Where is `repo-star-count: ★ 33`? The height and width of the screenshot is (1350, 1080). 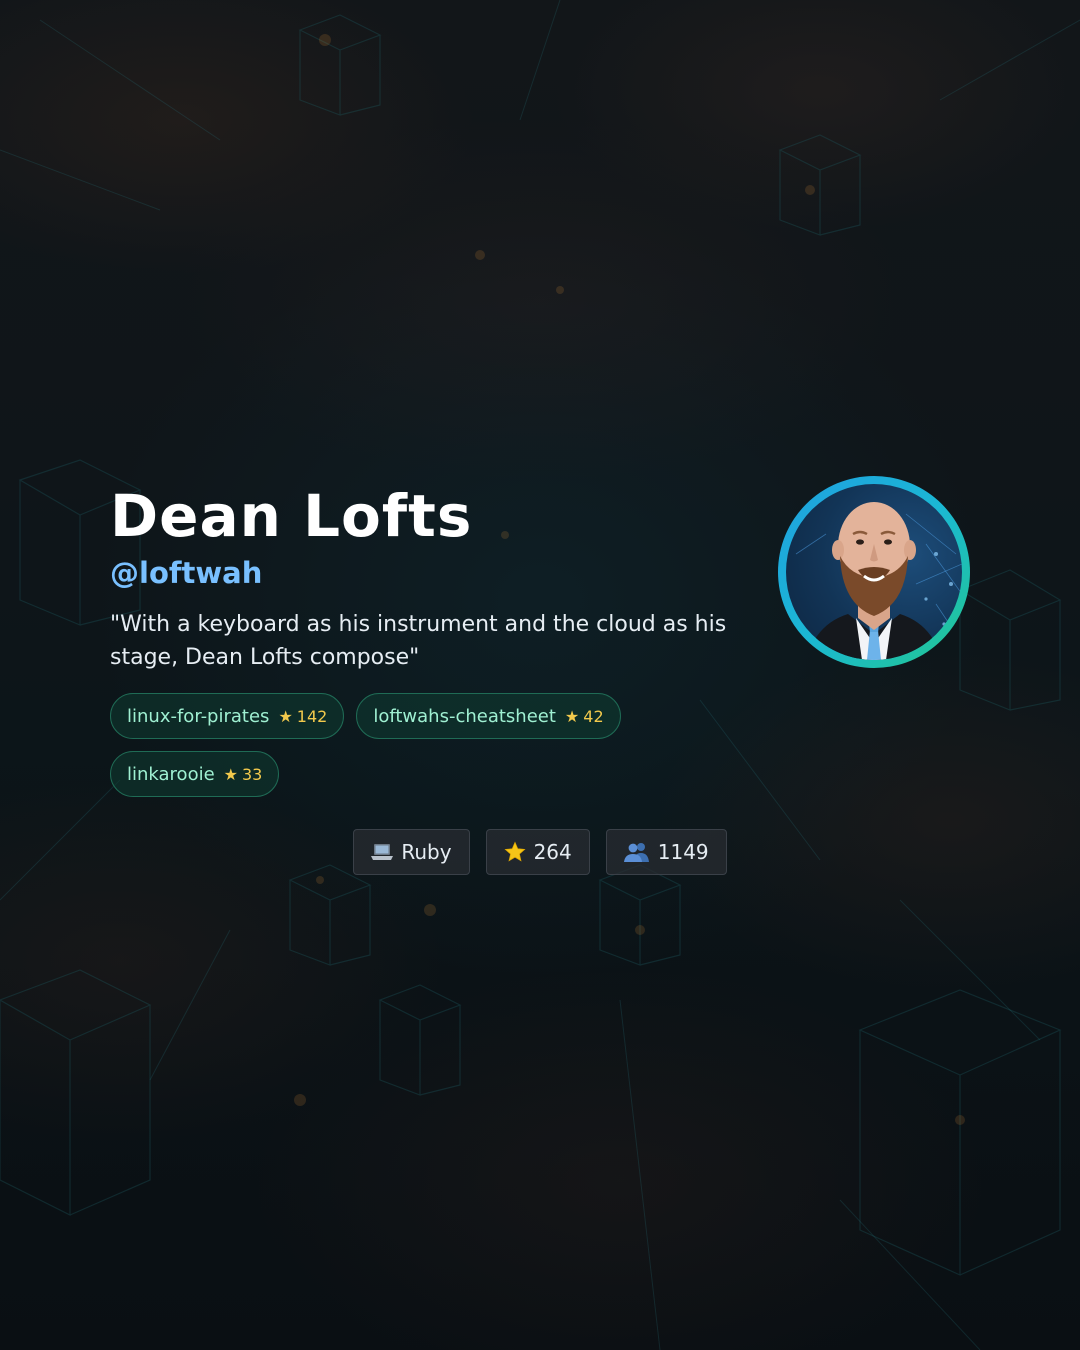
repo-star-count: ★ 33 is located at coordinates (243, 774).